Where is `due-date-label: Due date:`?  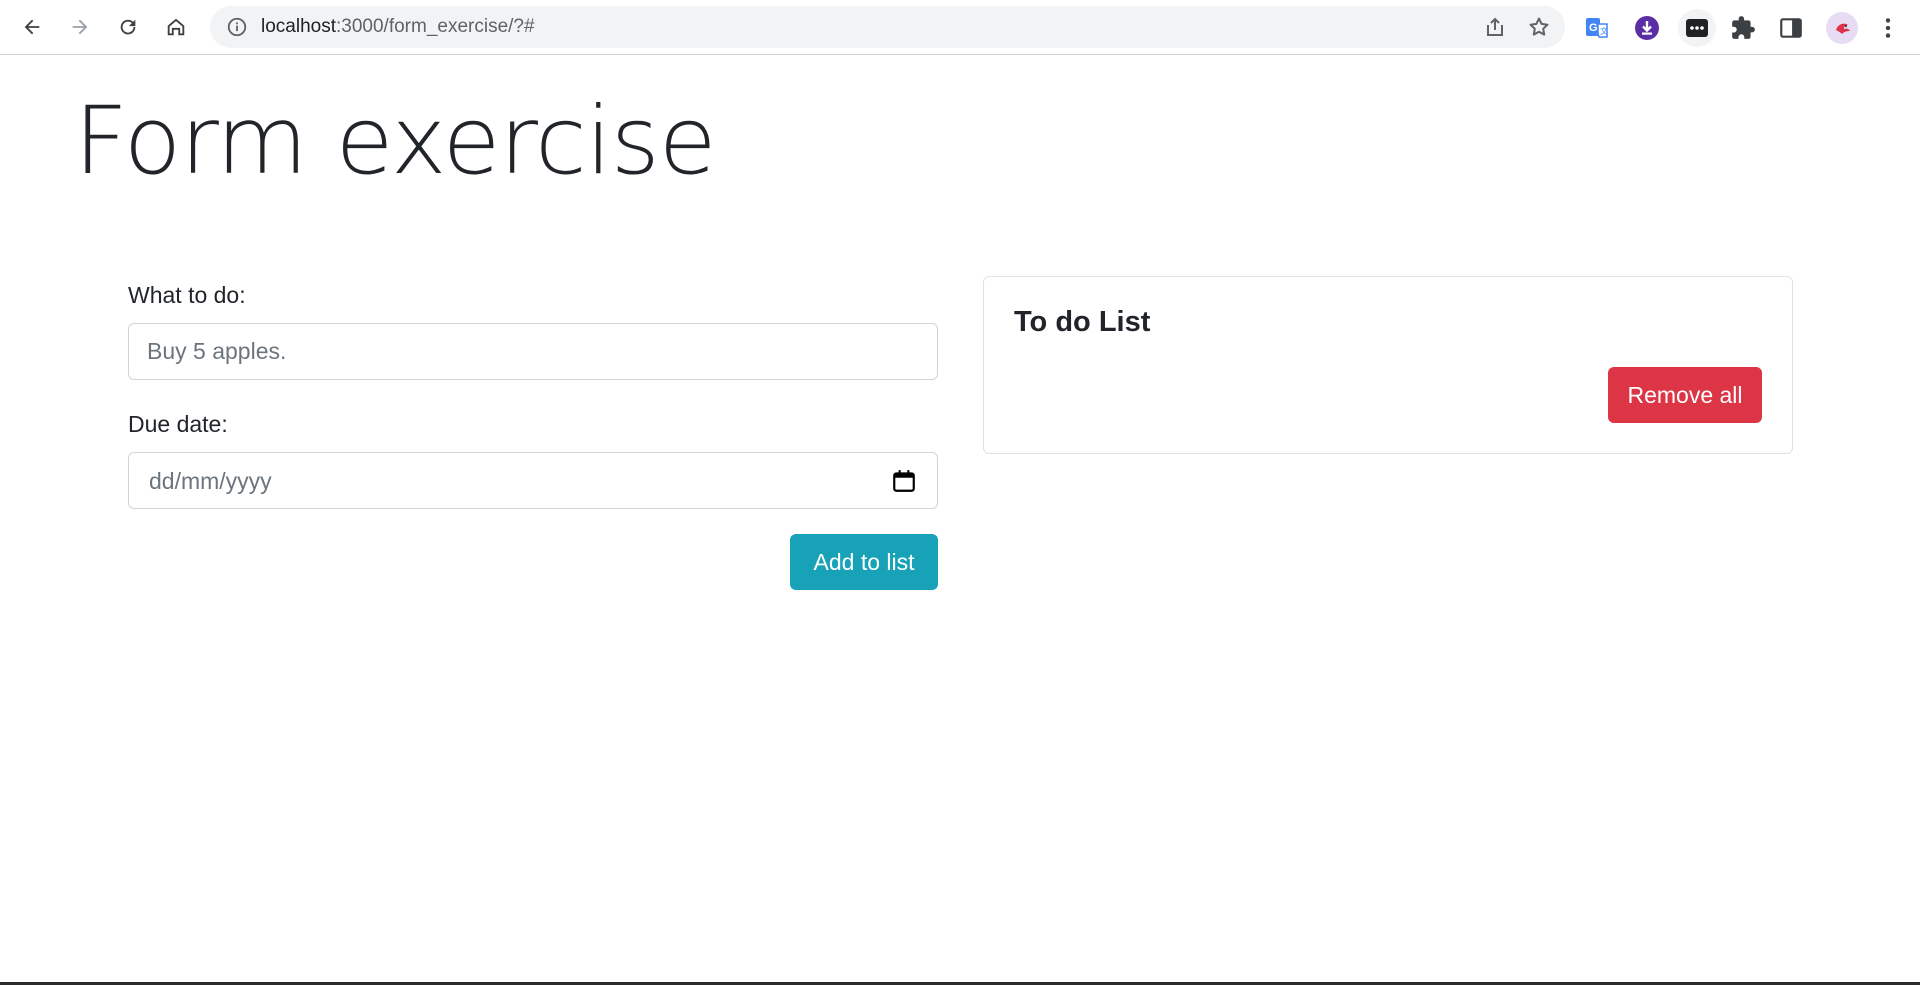 due-date-label: Due date: is located at coordinates (178, 424).